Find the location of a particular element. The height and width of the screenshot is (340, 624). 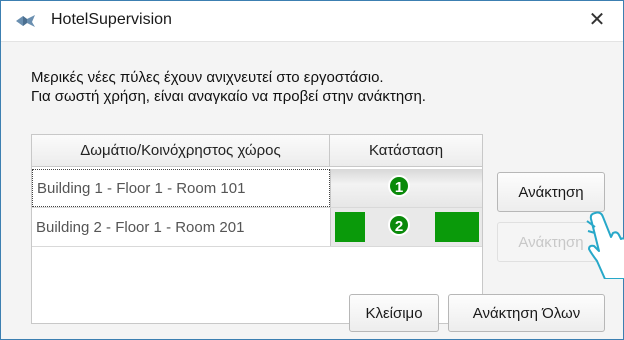

status-green-block-right is located at coordinates (457, 227).